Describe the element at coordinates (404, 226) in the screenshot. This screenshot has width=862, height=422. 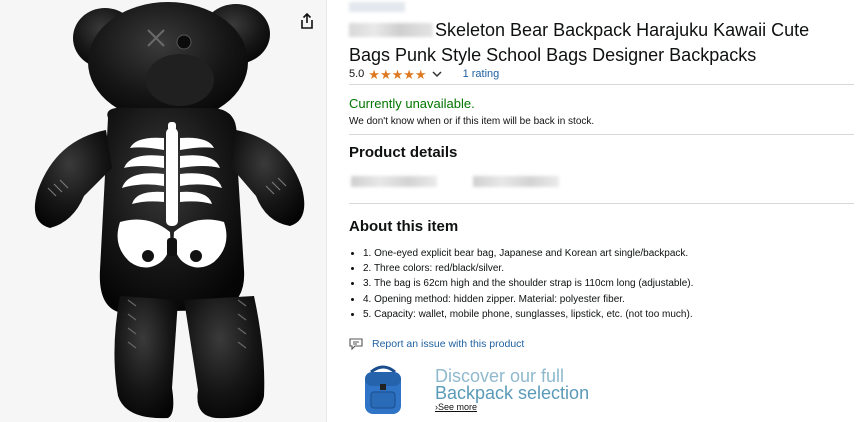
I see `about-heading: About this item` at that location.